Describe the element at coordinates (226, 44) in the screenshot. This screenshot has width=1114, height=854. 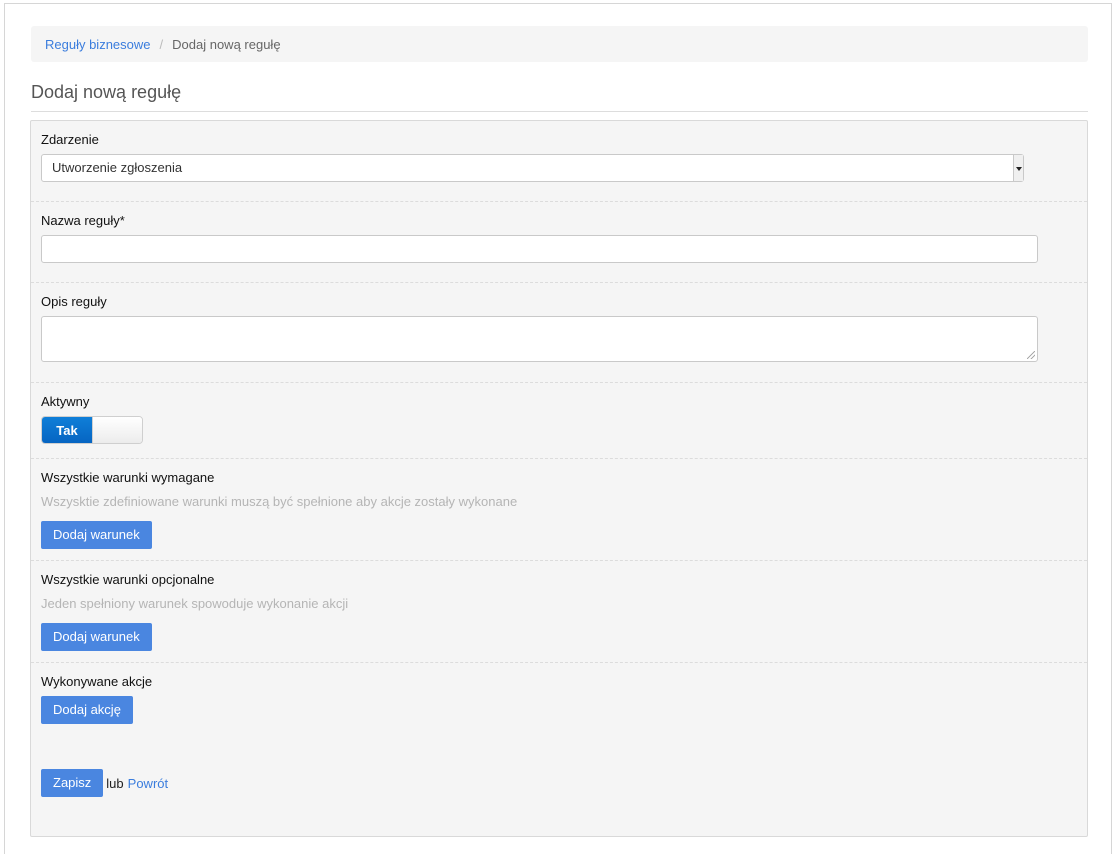
I see `breadcrumb-current: Dodaj nową regułę` at that location.